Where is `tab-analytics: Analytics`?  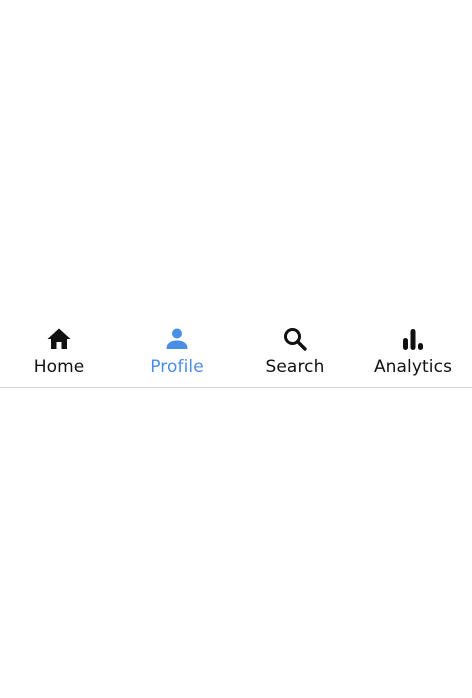
tab-analytics: Analytics is located at coordinates (413, 353).